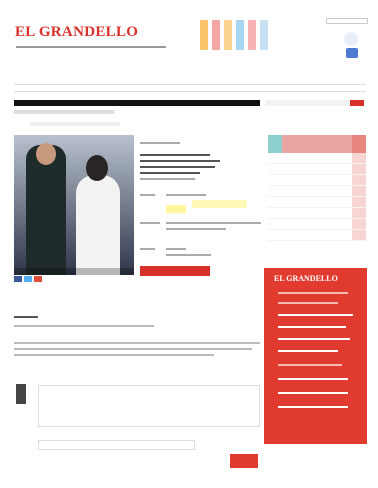 Image resolution: width=378 pixels, height=488 pixels. Describe the element at coordinates (46, 209) in the screenshot. I see `person-figure` at that location.